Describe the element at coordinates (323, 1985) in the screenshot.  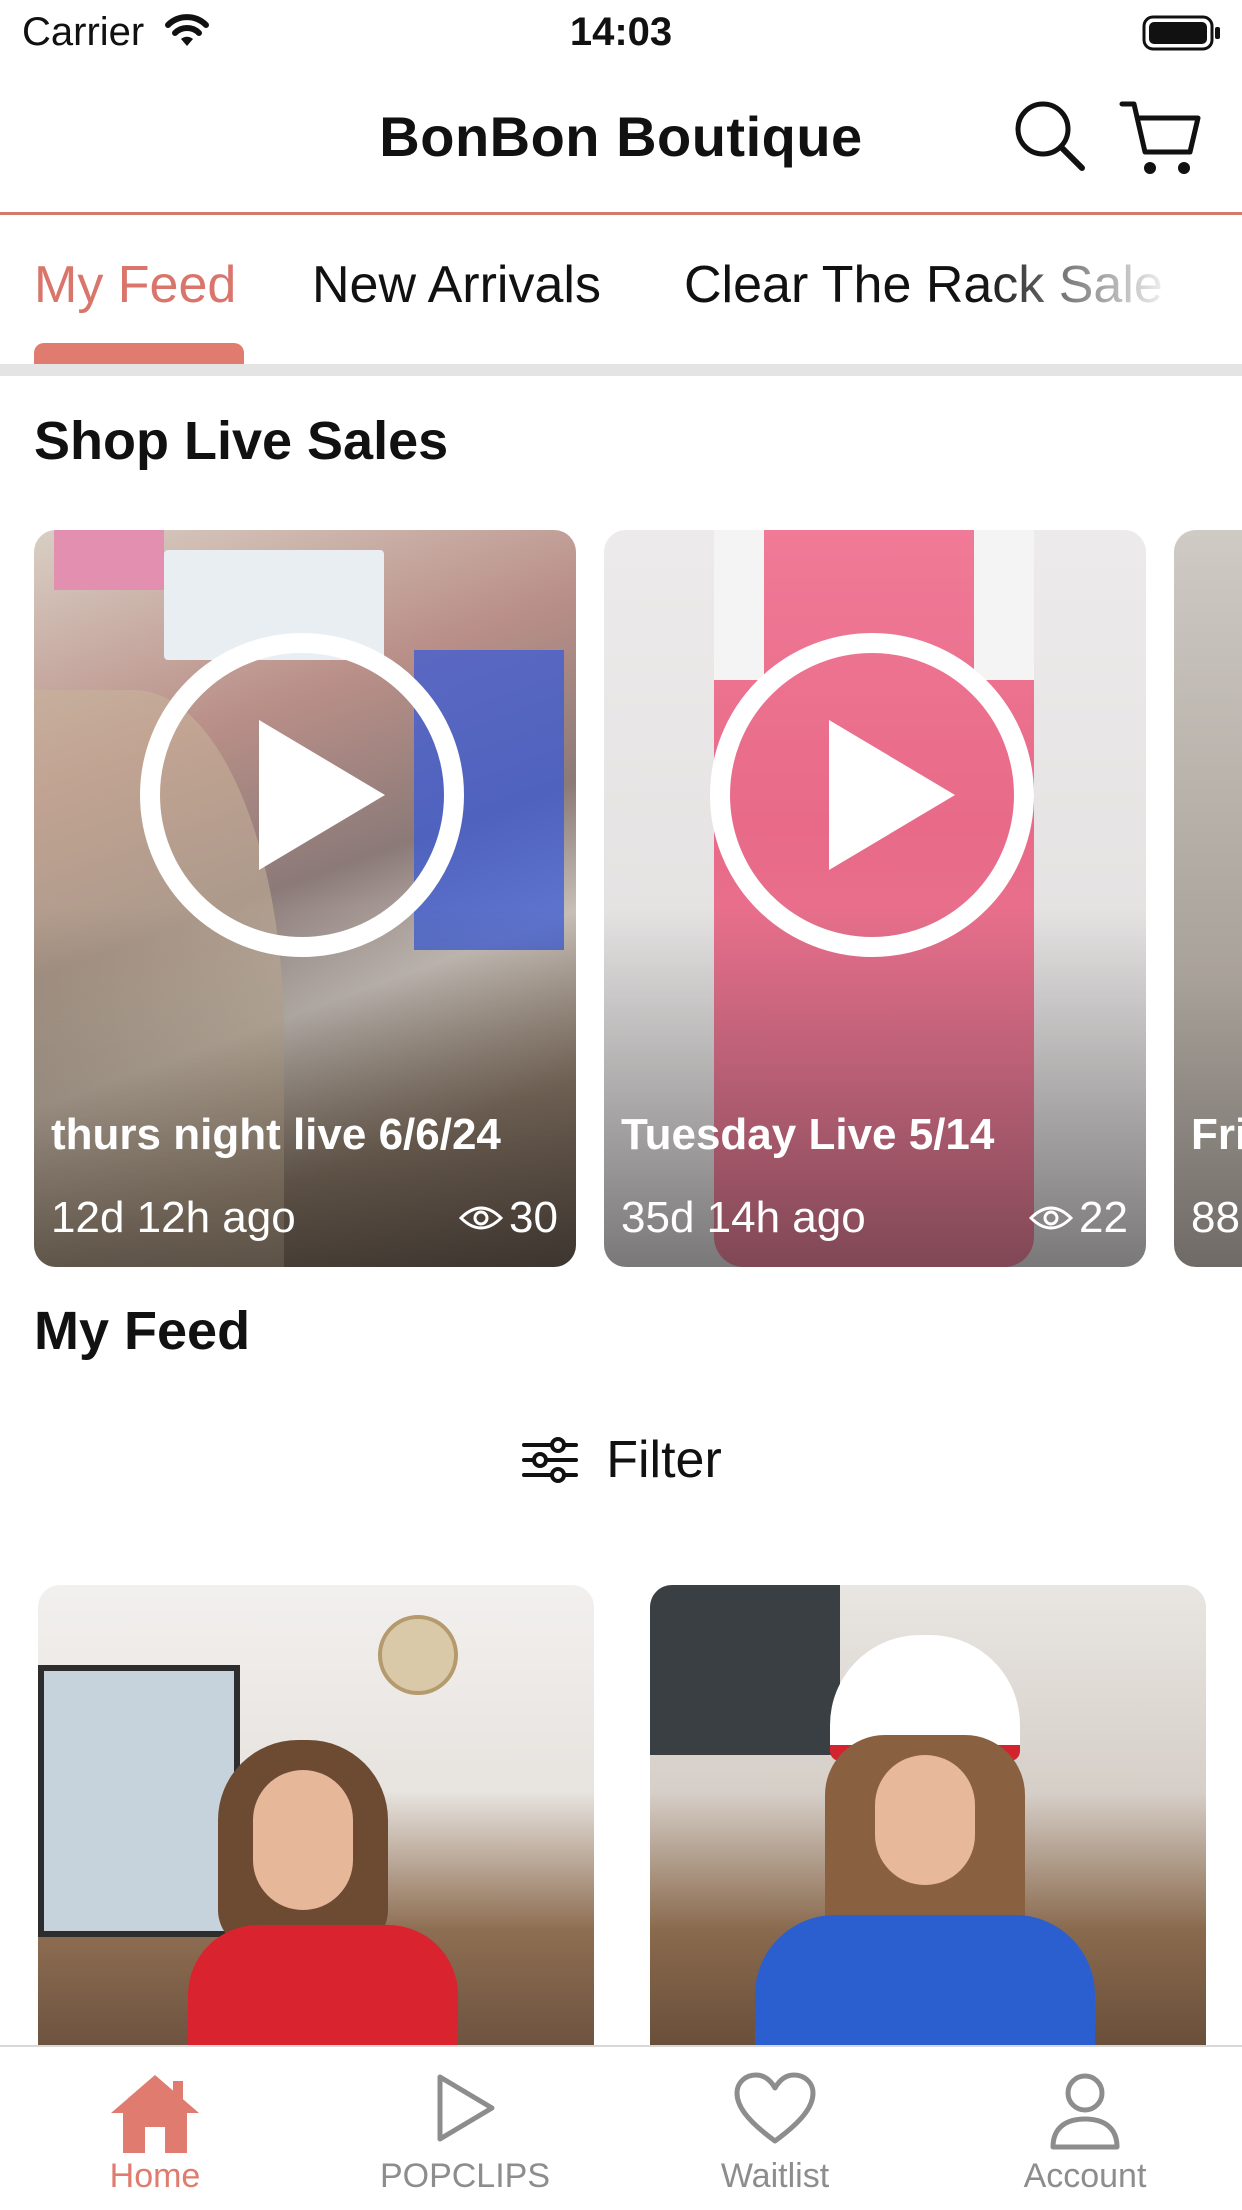
I see `red-sweater-image` at that location.